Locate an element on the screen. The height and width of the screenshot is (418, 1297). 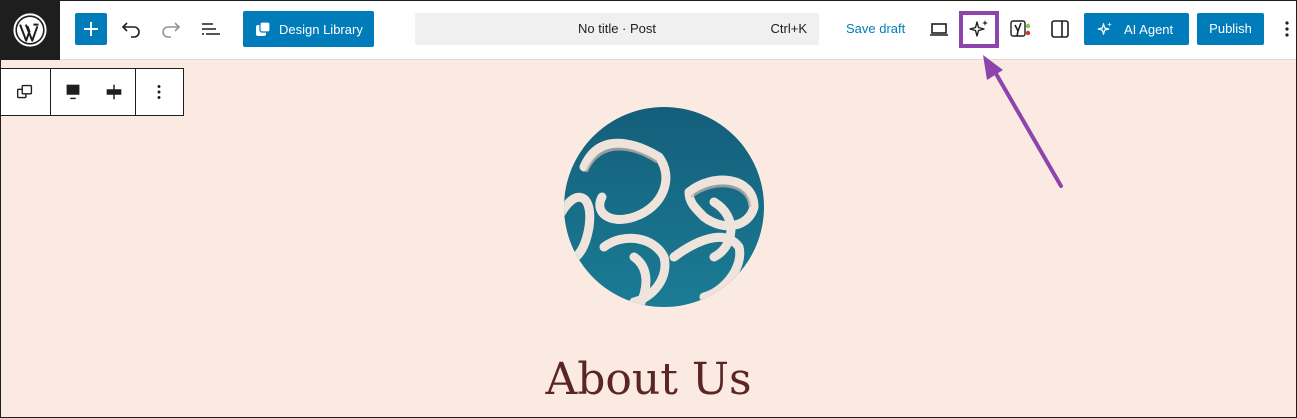
yoast-seo-button is located at coordinates (1020, 29).